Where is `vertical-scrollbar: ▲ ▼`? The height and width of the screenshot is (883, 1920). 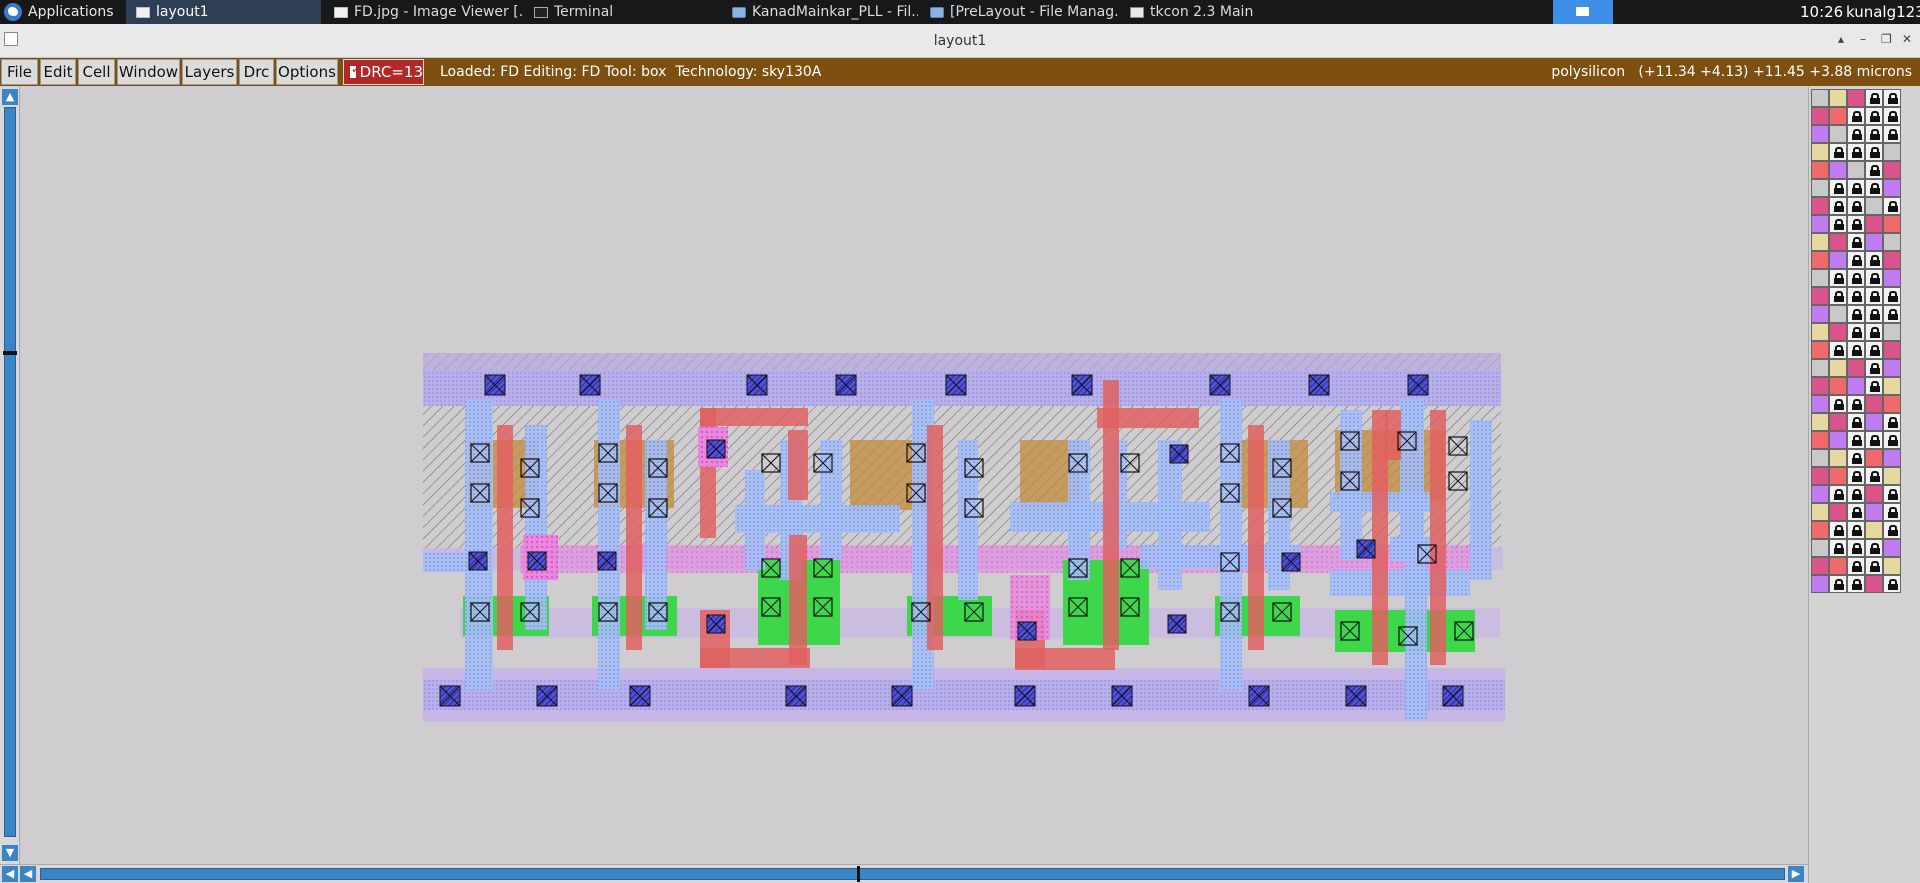
vertical-scrollbar: ▲ ▼ is located at coordinates (10, 476).